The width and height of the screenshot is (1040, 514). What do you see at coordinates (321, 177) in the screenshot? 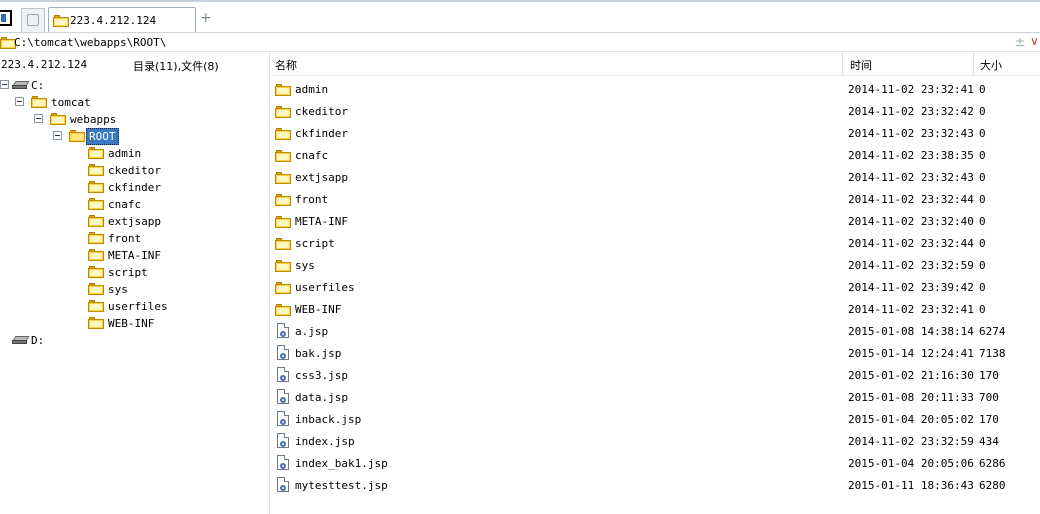
I see `file-name: extjsapp` at bounding box center [321, 177].